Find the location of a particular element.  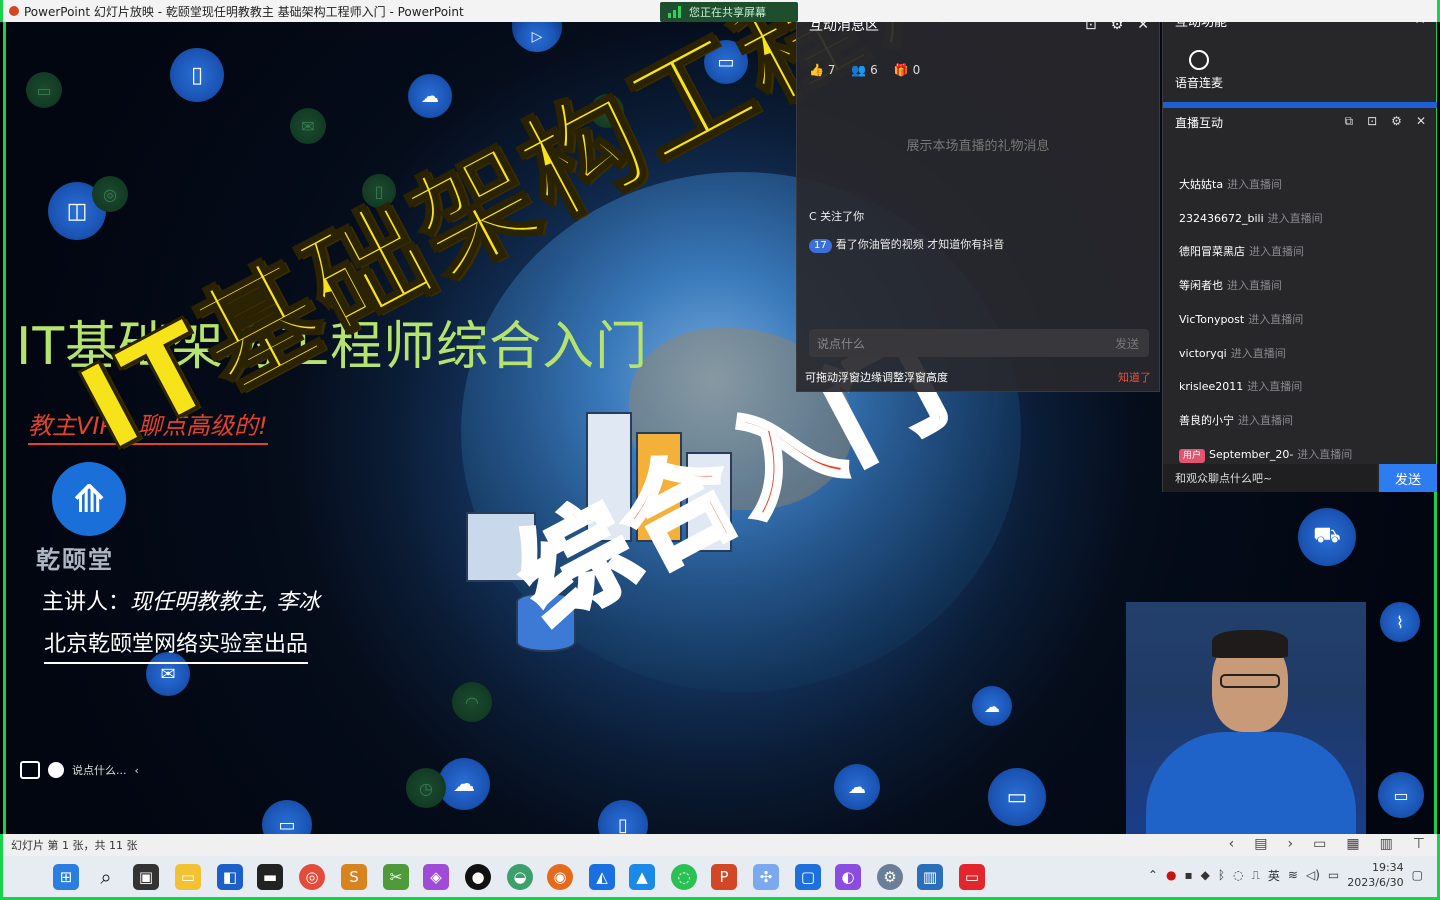

live-divider is located at coordinates (1300, 105).